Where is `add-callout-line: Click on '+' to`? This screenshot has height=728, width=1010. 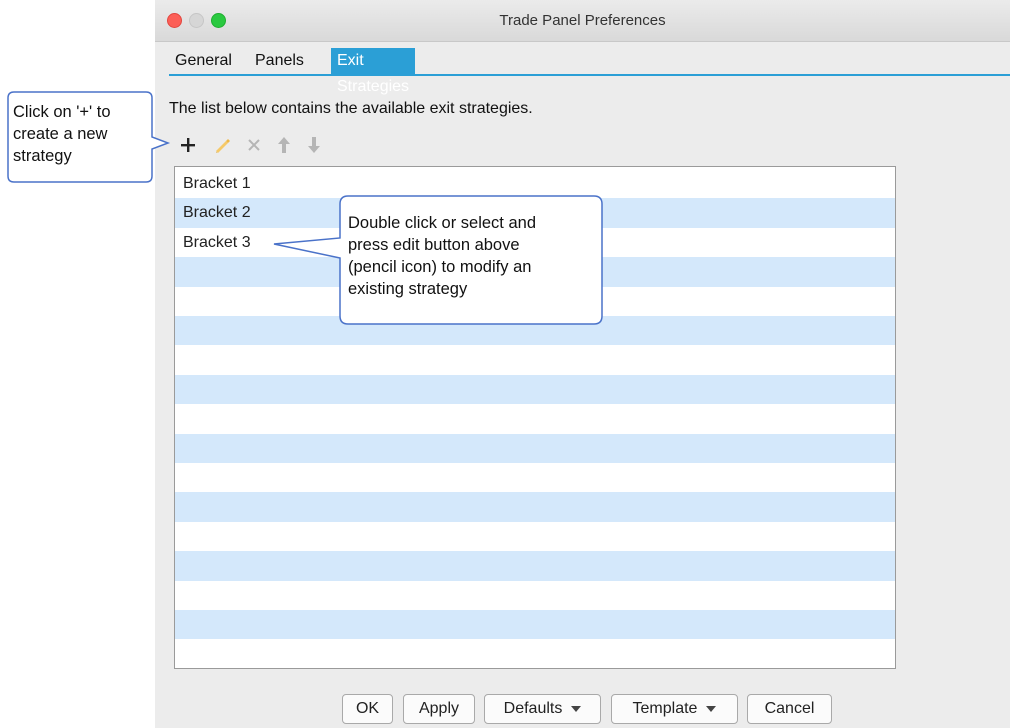 add-callout-line: Click on '+' to is located at coordinates (62, 112).